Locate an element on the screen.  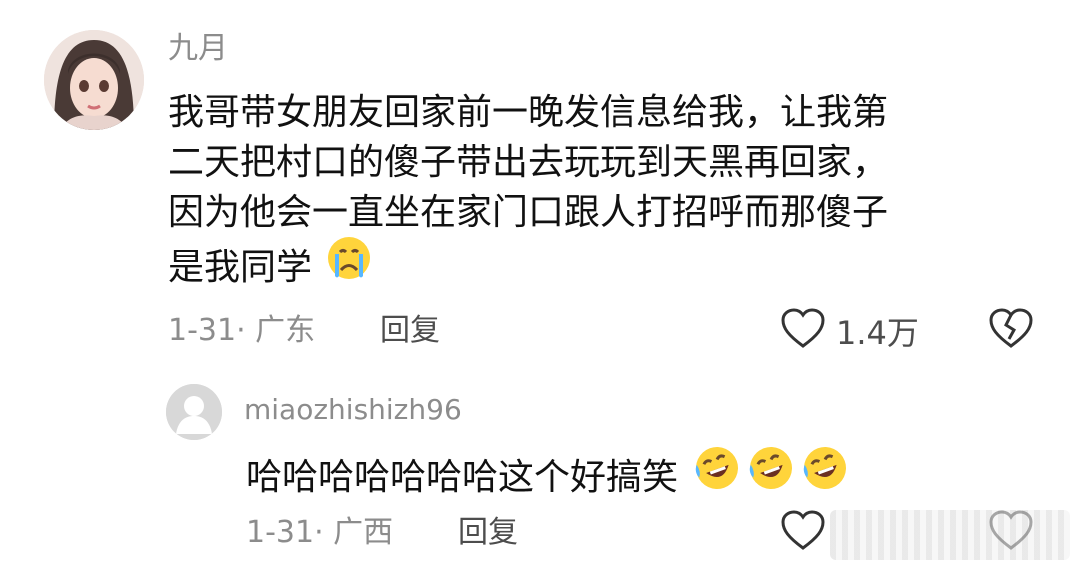
like-count: 1.4万 is located at coordinates (877, 333).